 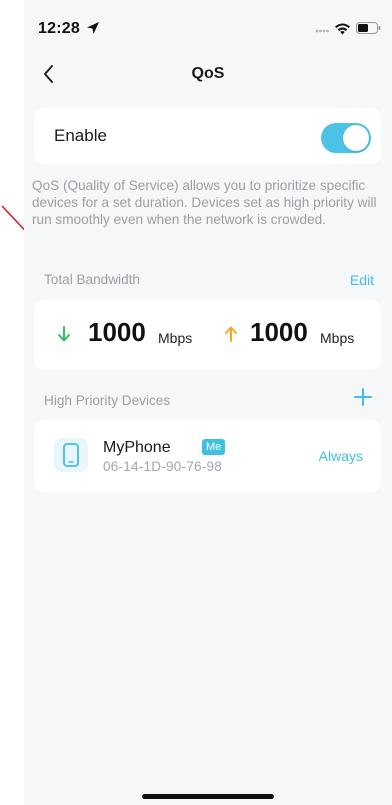 What do you see at coordinates (341, 456) in the screenshot?
I see `device-priority-duration: Always` at bounding box center [341, 456].